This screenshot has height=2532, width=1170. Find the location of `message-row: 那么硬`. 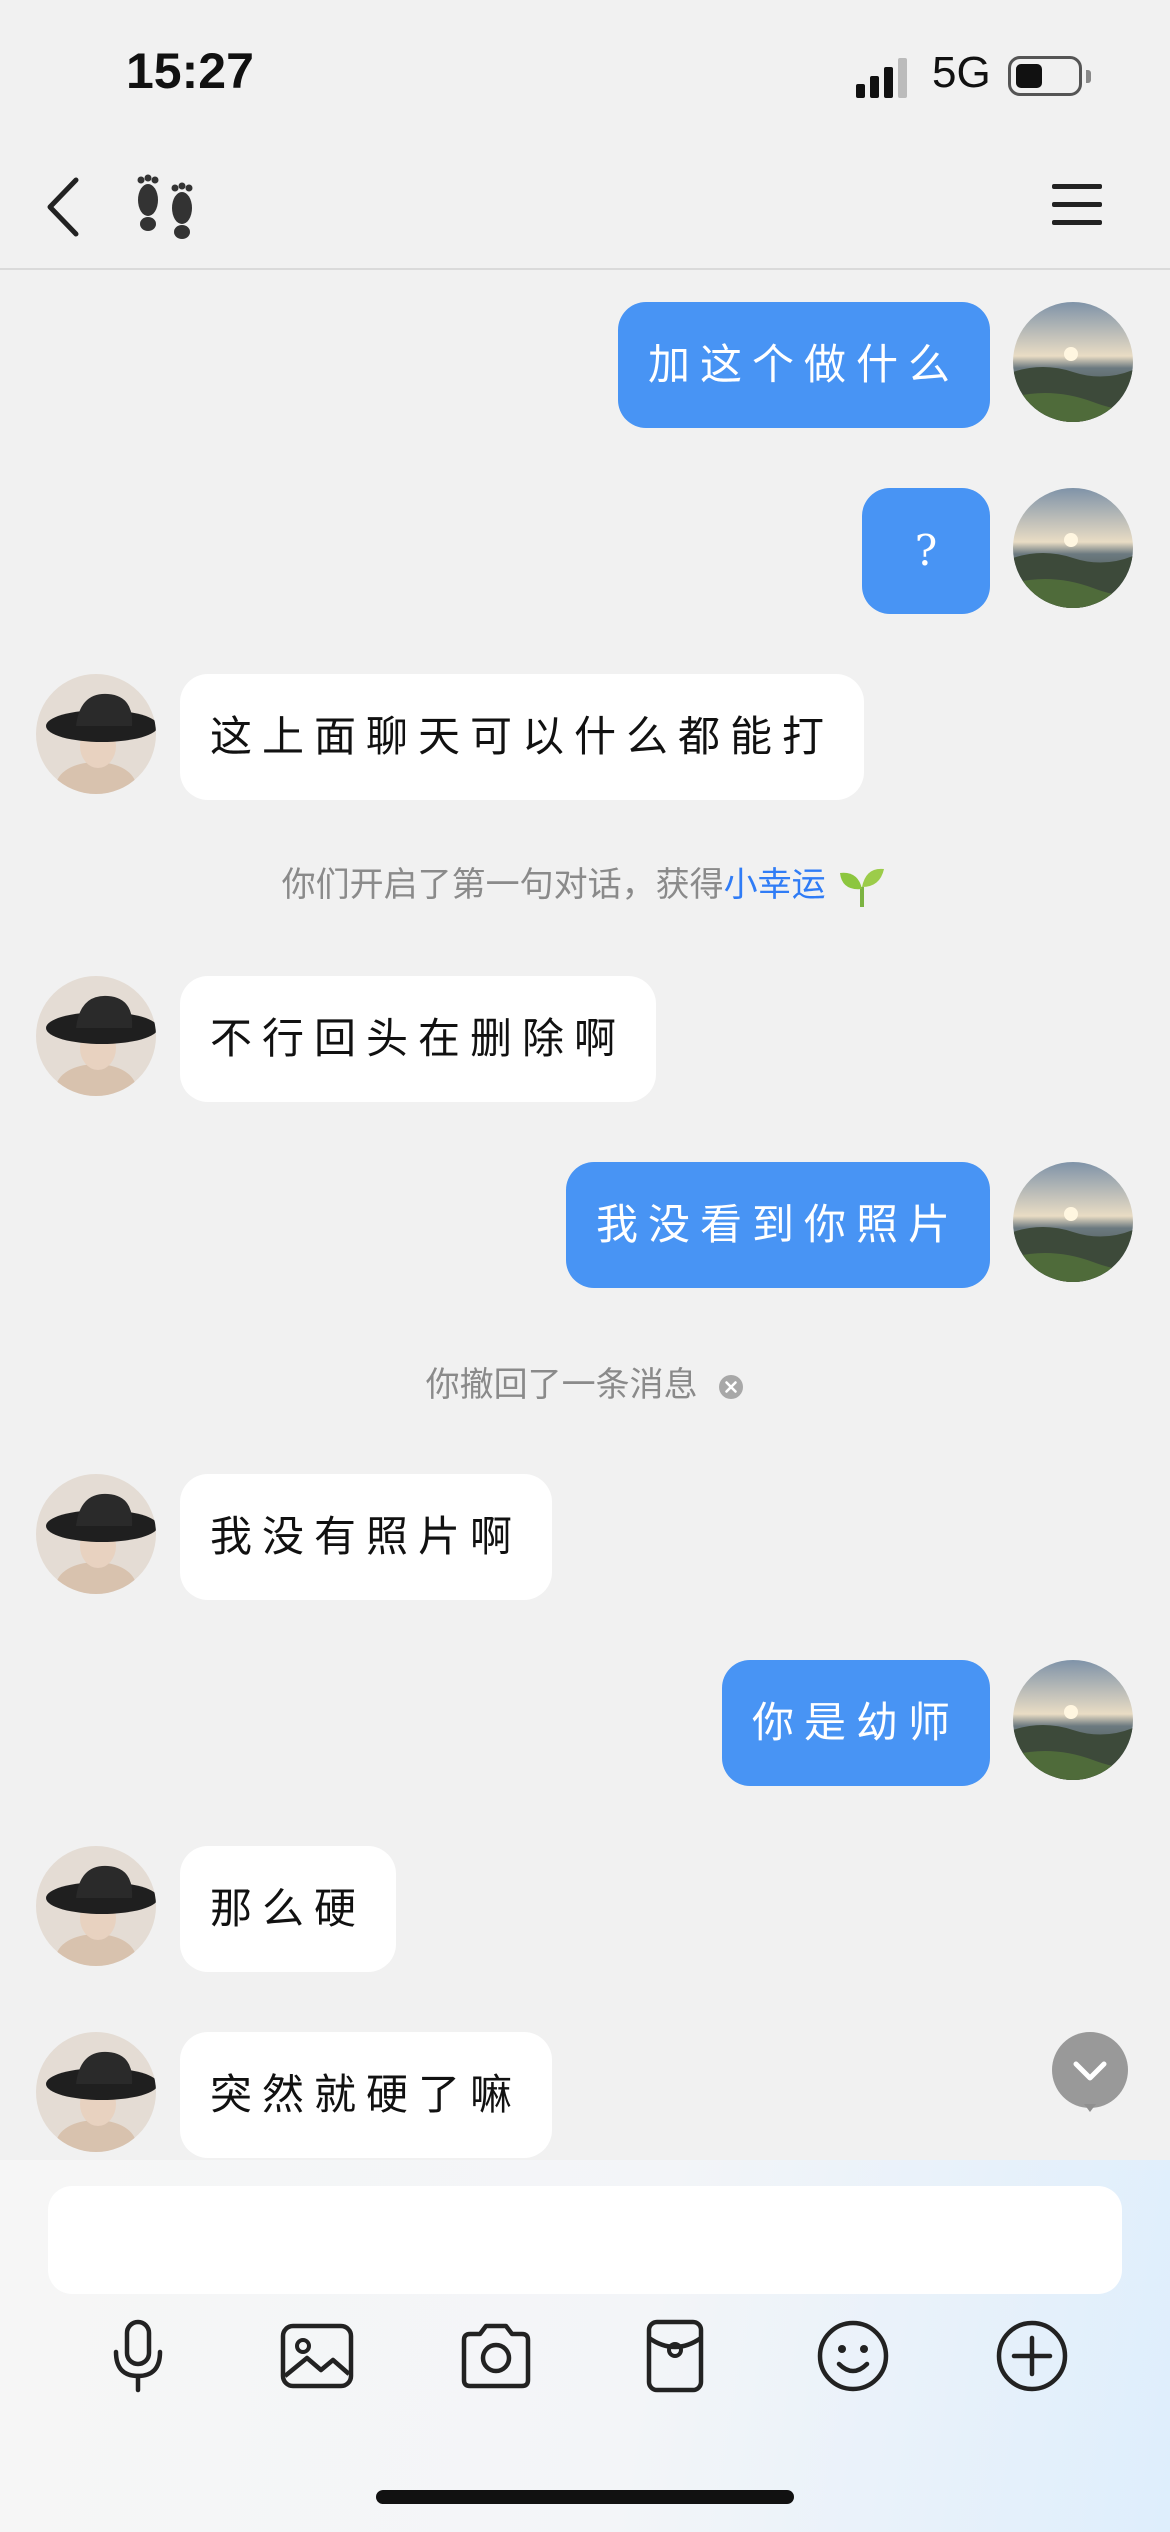

message-row: 那么硬 is located at coordinates (585, 1909).